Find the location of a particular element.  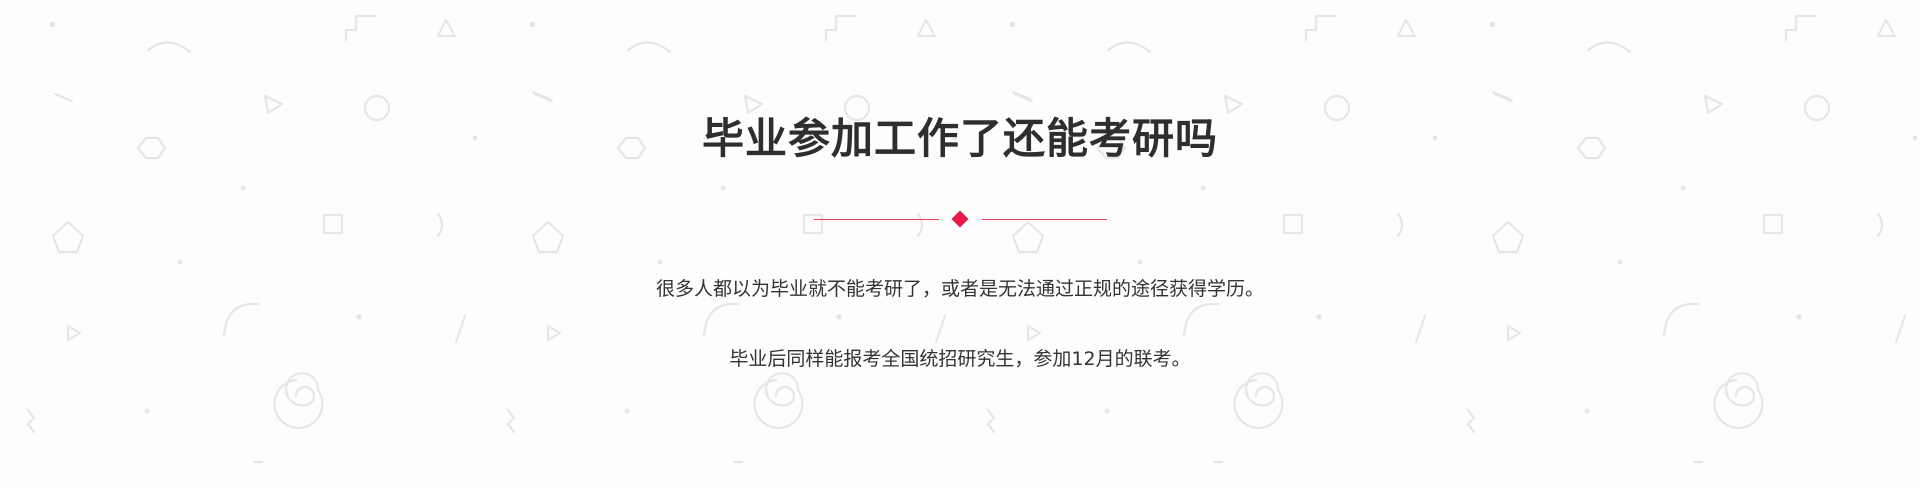

divider-line-left is located at coordinates (876, 219).